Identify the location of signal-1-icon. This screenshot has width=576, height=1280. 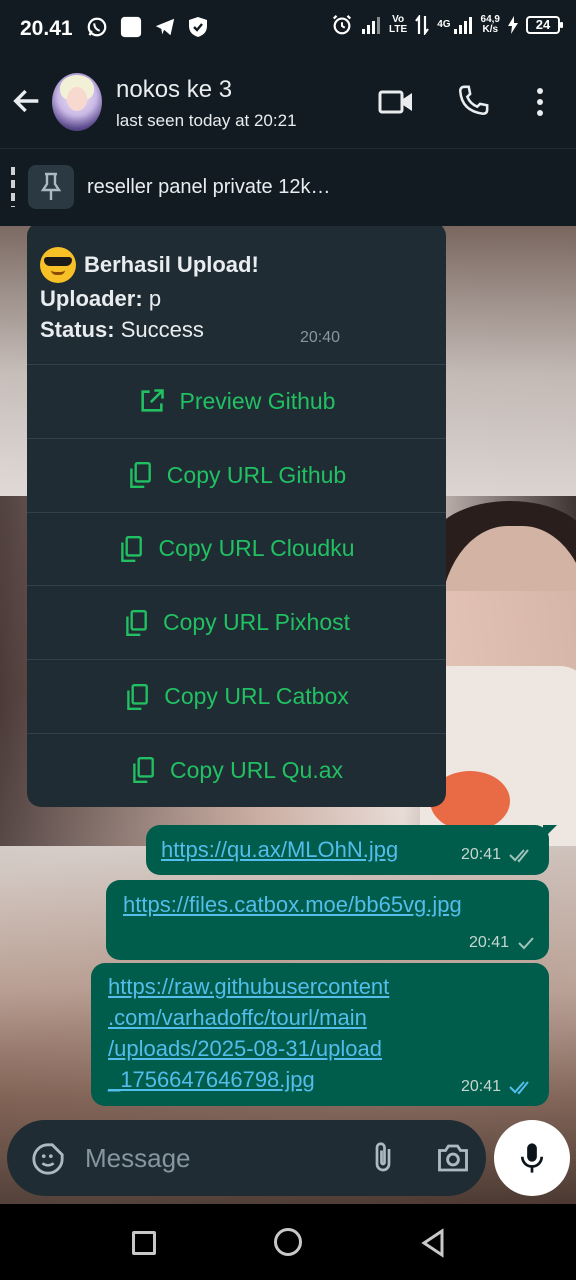
(371, 25).